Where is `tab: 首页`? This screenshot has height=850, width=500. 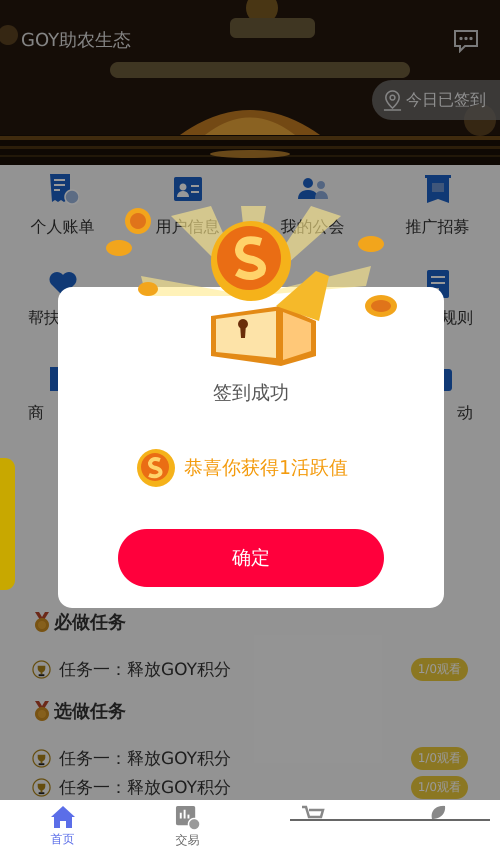 tab: 首页 is located at coordinates (62, 825).